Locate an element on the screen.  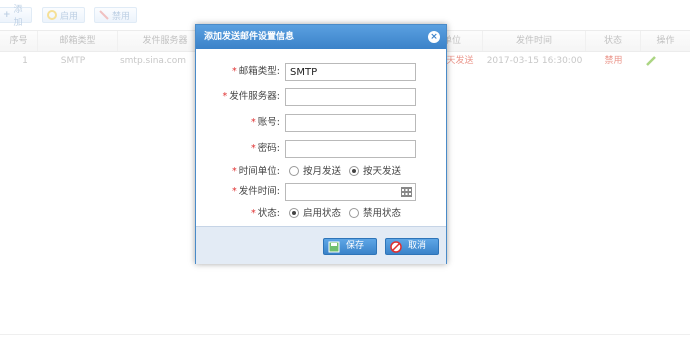
password-field is located at coordinates (350, 149).